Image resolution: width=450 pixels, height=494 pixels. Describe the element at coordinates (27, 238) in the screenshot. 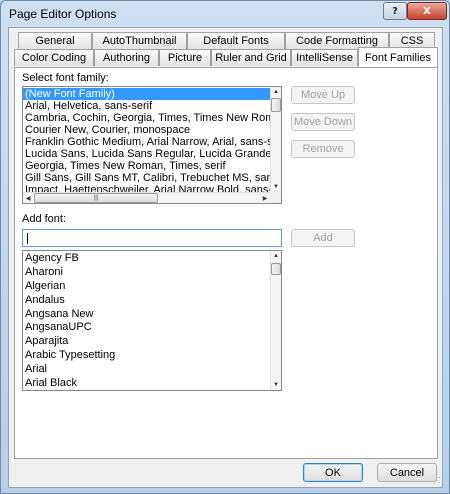

I see `text-caret` at that location.